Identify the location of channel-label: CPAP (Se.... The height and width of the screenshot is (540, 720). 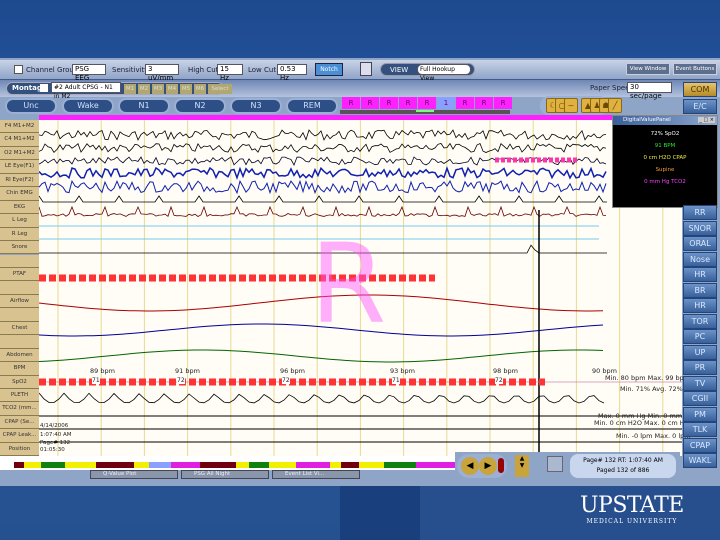
(19, 422).